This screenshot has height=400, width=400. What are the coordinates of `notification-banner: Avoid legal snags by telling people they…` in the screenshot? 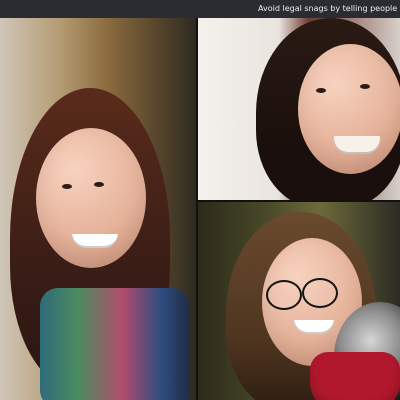 It's located at (200, 9).